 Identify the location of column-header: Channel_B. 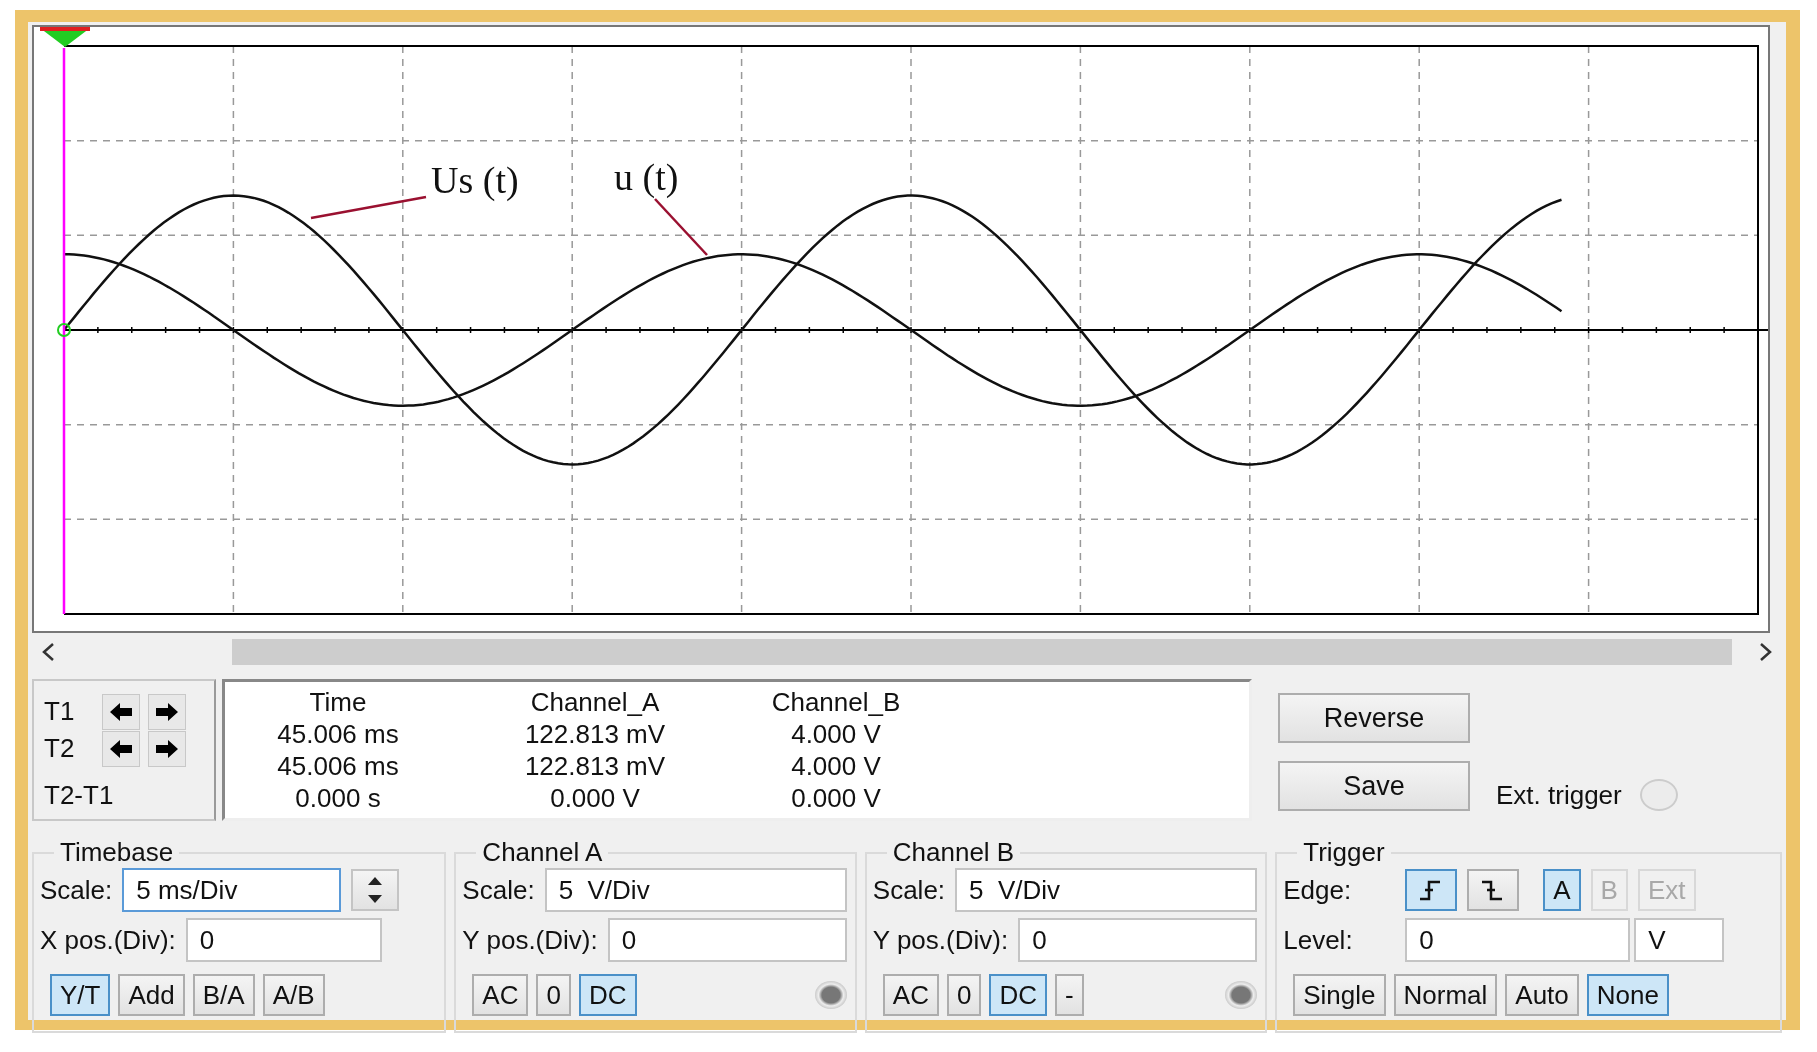
(836, 702).